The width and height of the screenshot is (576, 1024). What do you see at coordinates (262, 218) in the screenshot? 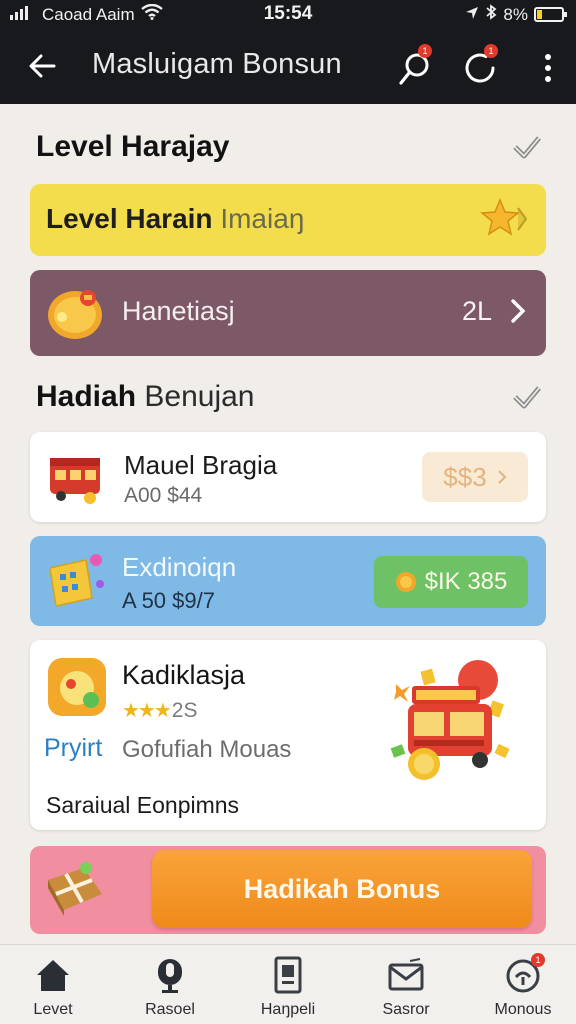
I see `level-sublabel: Imaiaŋ` at bounding box center [262, 218].